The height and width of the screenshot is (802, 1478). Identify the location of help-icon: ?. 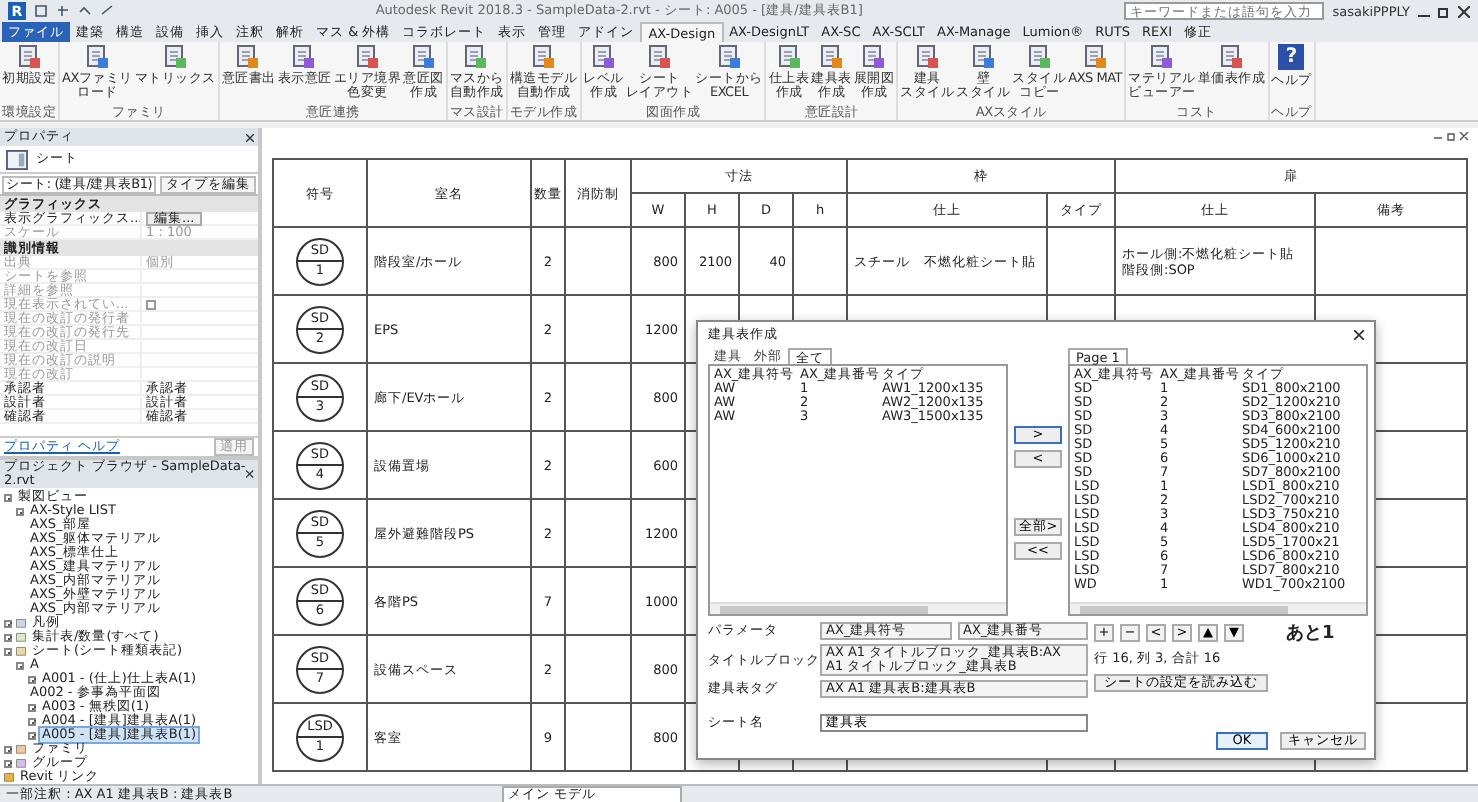
(1291, 57).